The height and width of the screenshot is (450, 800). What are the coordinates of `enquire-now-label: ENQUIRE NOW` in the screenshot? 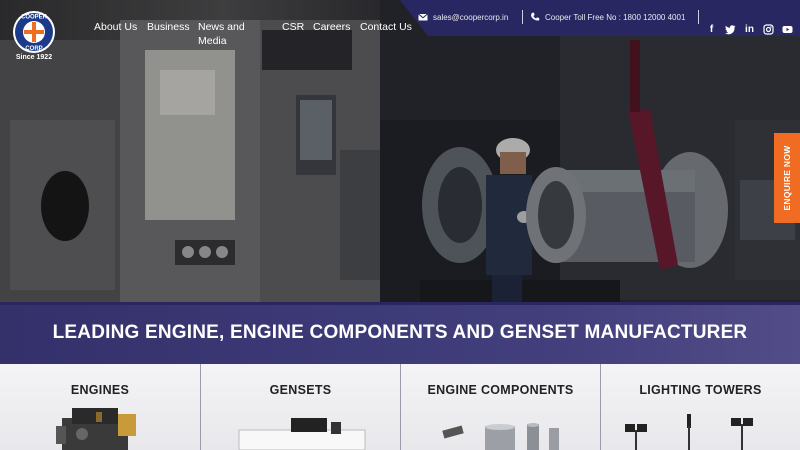 It's located at (787, 178).